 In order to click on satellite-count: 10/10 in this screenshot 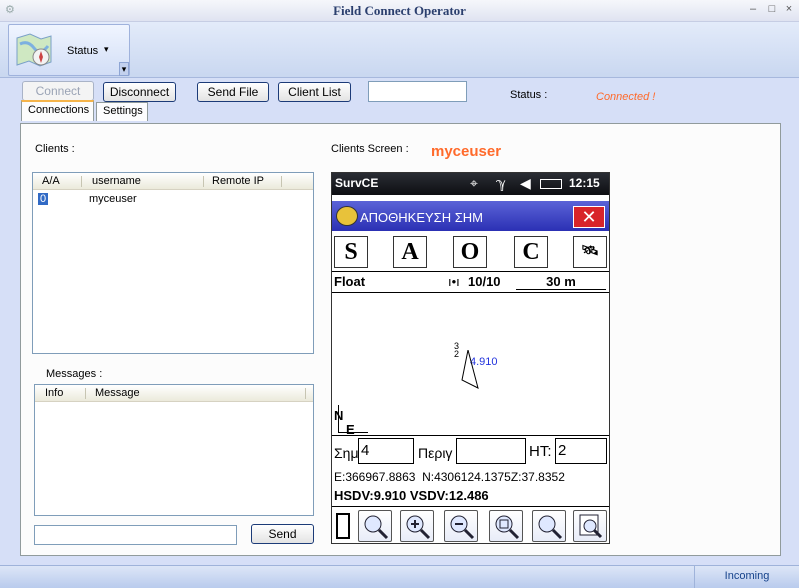, I will do `click(484, 281)`.